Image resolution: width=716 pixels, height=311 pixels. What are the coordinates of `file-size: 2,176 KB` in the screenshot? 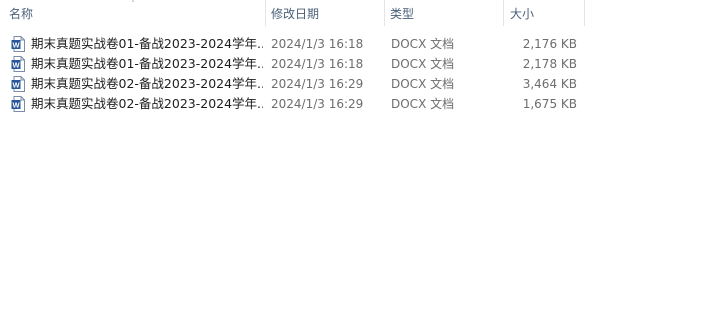 It's located at (549, 44).